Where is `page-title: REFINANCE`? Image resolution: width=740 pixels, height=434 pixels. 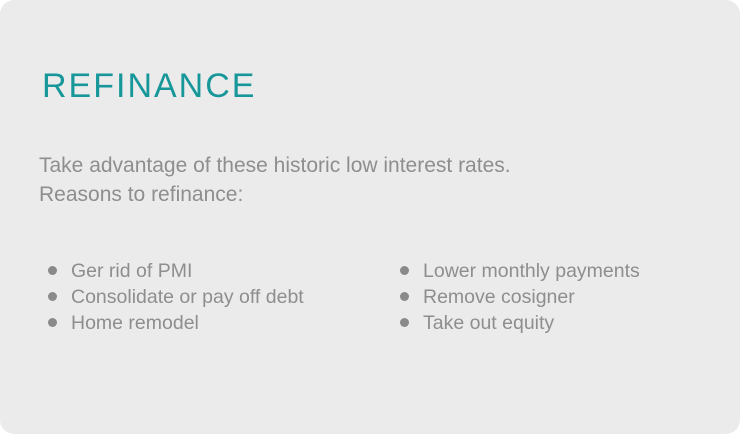
page-title: REFINANCE is located at coordinates (149, 86).